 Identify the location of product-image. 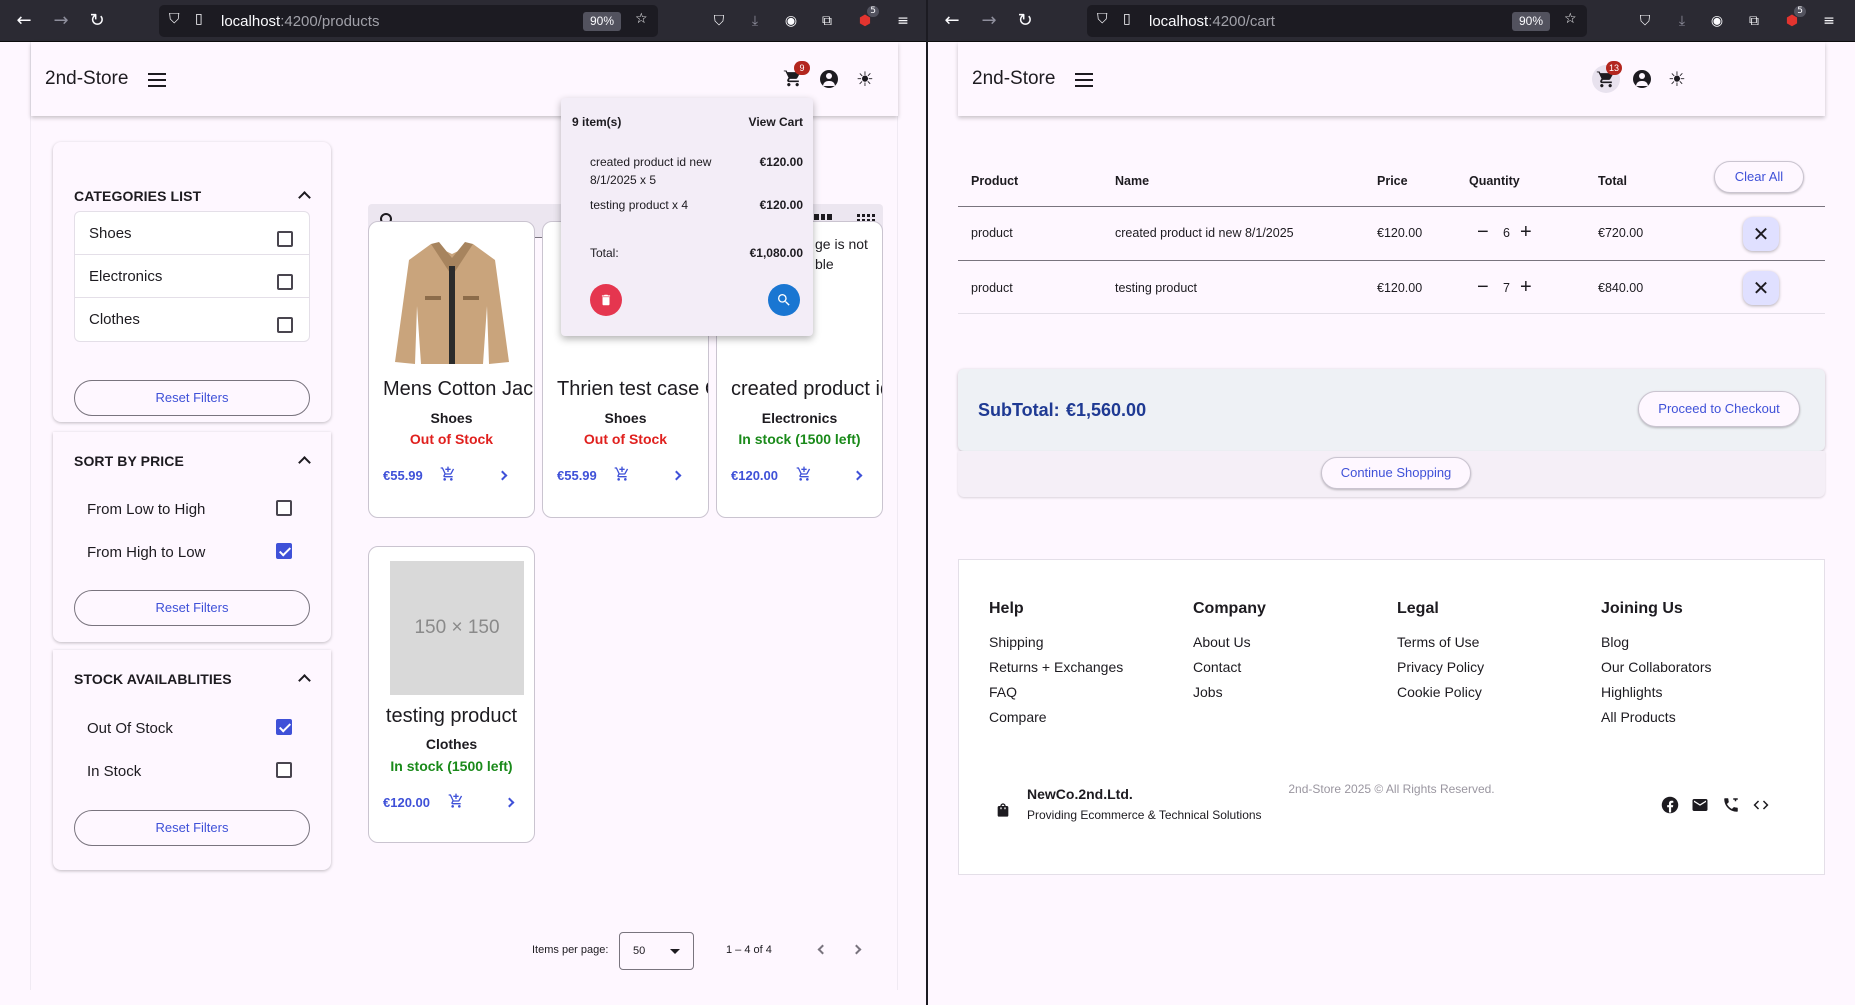
(452, 302).